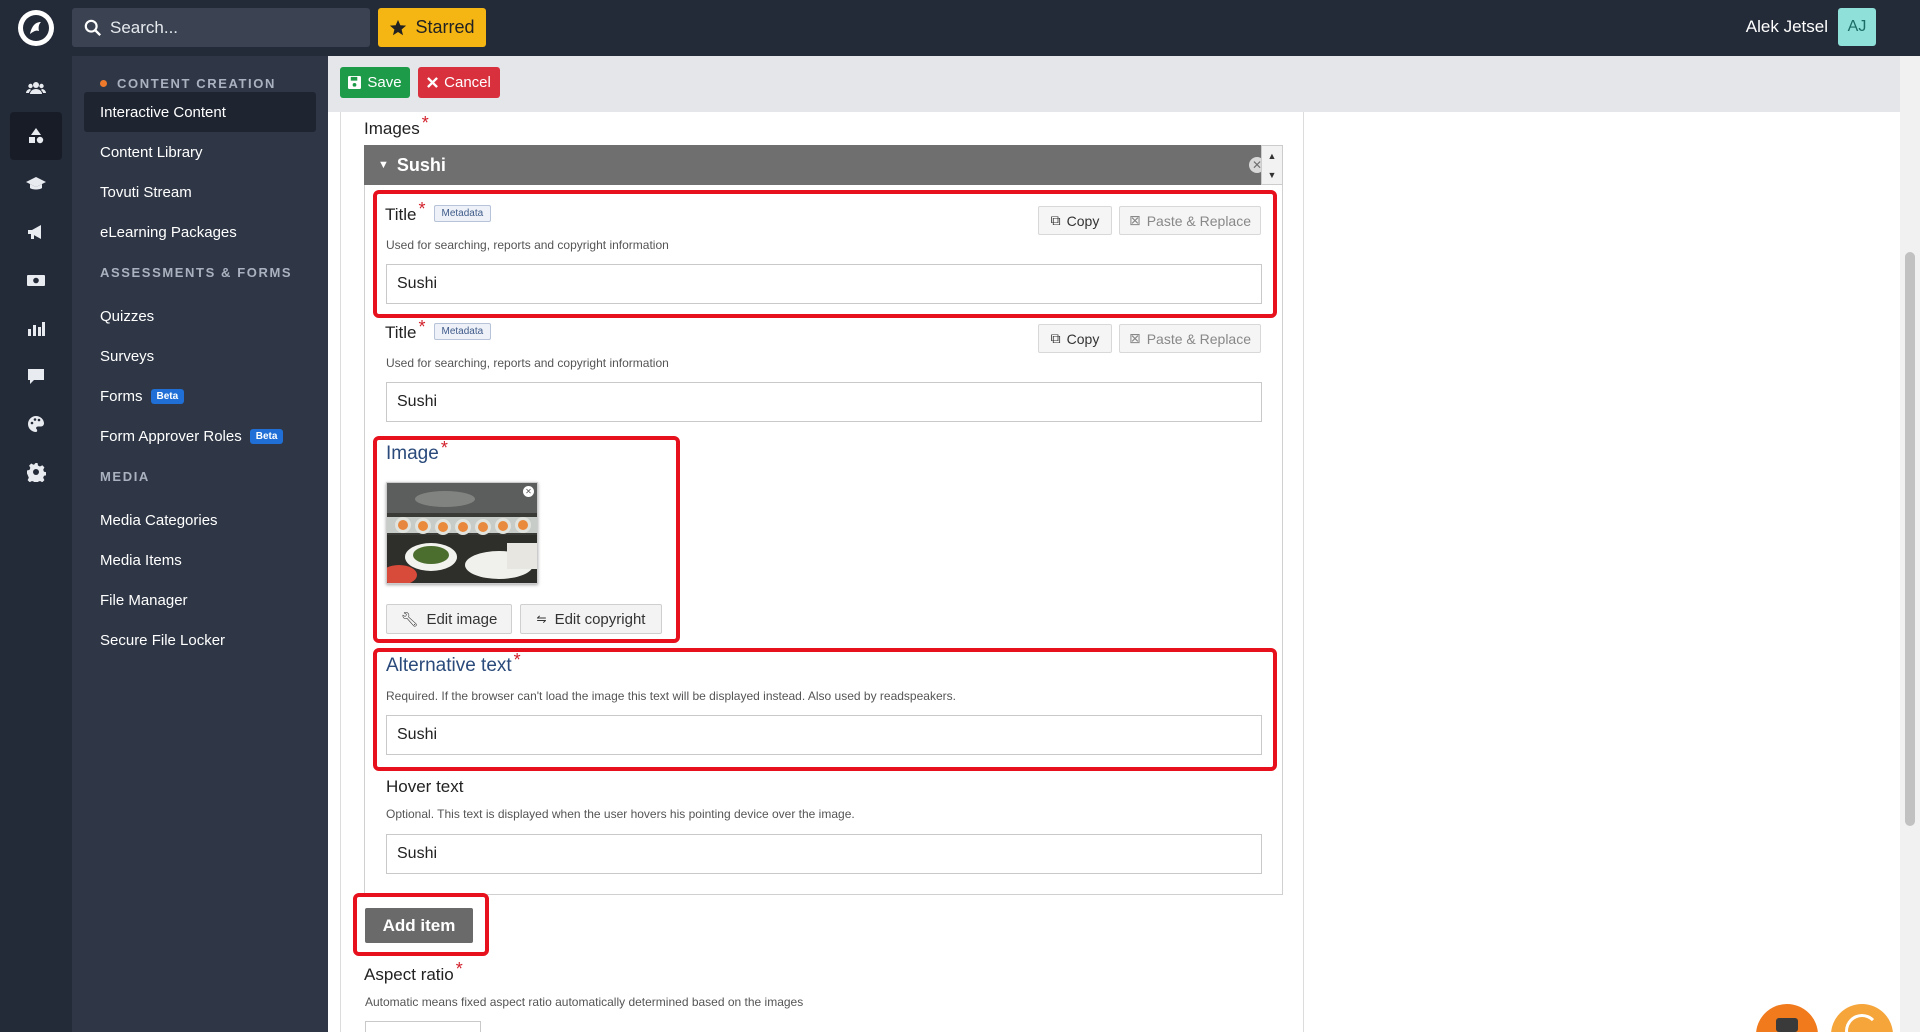  What do you see at coordinates (421, 164) in the screenshot?
I see `group-title: Sushi` at bounding box center [421, 164].